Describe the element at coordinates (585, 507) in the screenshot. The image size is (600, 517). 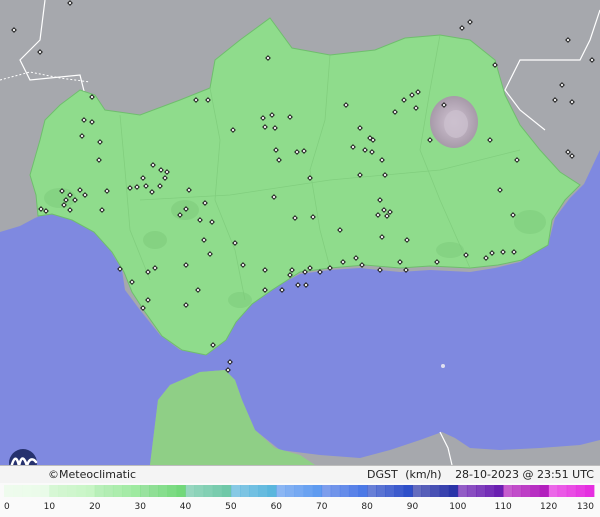
I see `legend-tick-label: 130` at that location.